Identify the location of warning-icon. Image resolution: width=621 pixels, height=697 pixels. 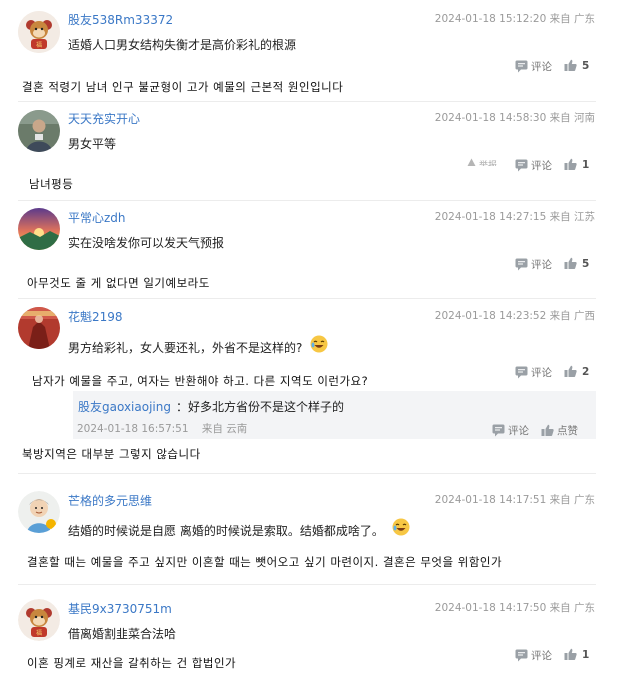
(471, 162).